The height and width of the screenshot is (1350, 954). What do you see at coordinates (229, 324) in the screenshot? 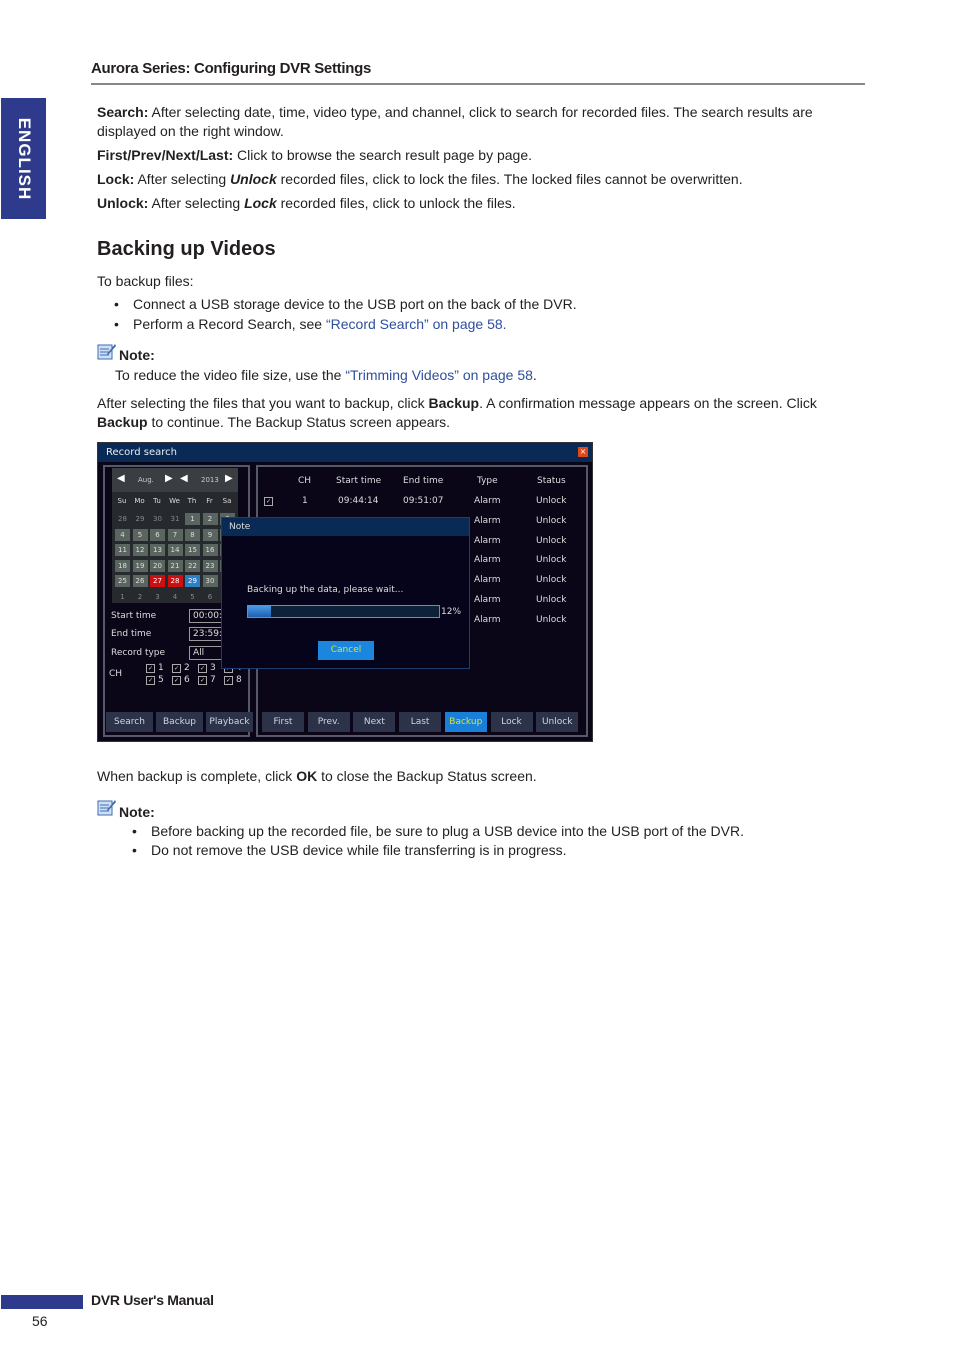
I see `list-item-text: Perform a Record Search, see` at bounding box center [229, 324].